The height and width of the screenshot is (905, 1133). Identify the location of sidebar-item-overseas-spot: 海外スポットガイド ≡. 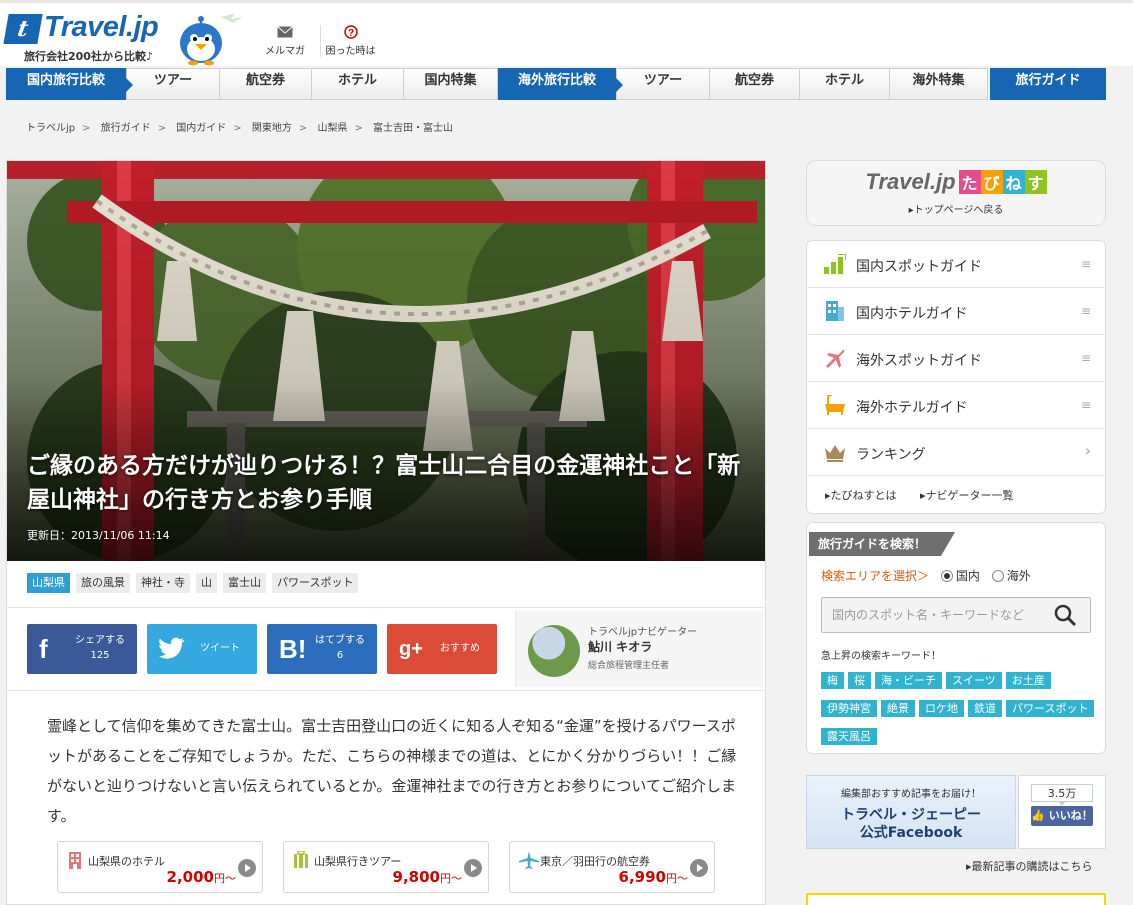
(956, 358).